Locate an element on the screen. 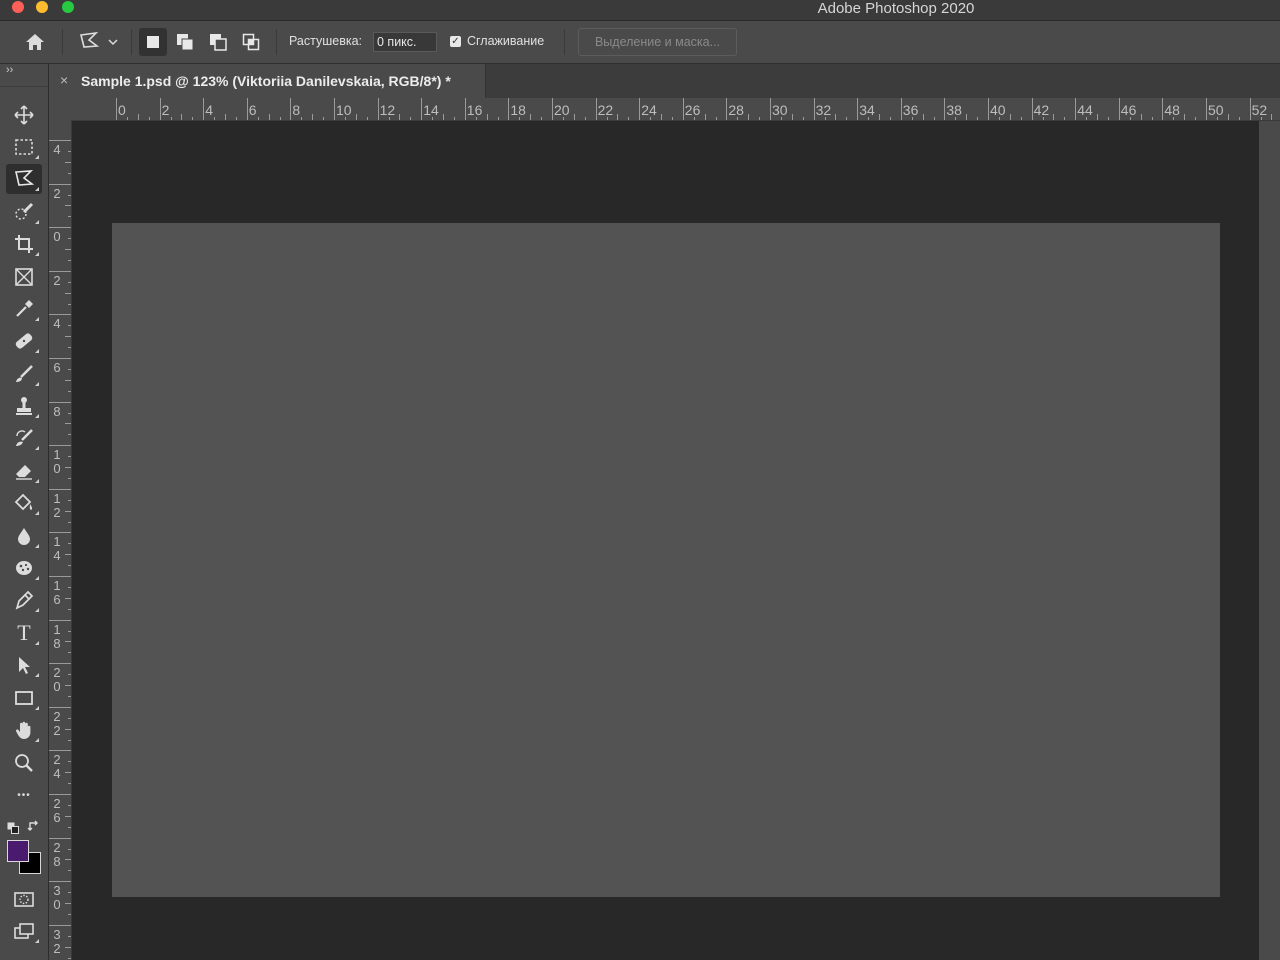  move-tool is located at coordinates (24, 115).